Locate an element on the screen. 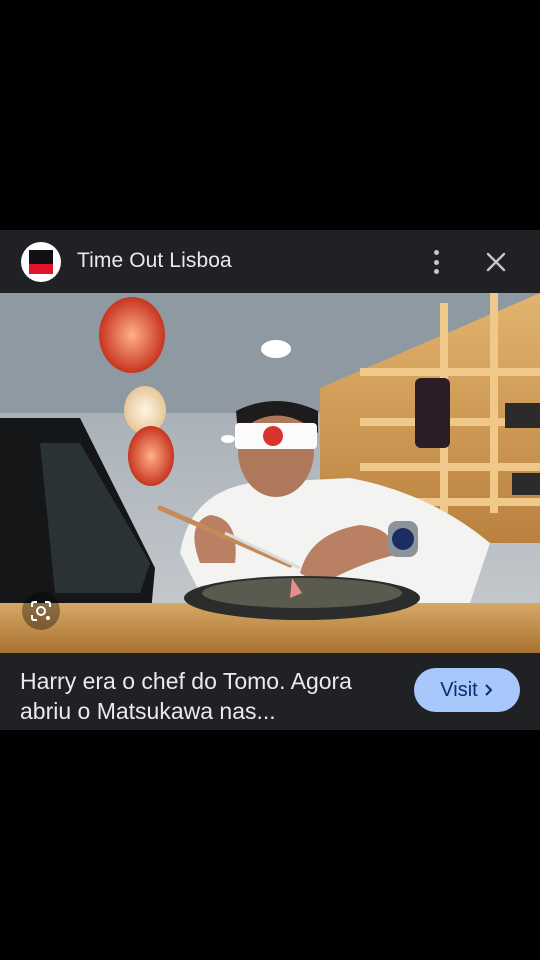 The width and height of the screenshot is (540, 960). more-vert-icon is located at coordinates (436, 262).